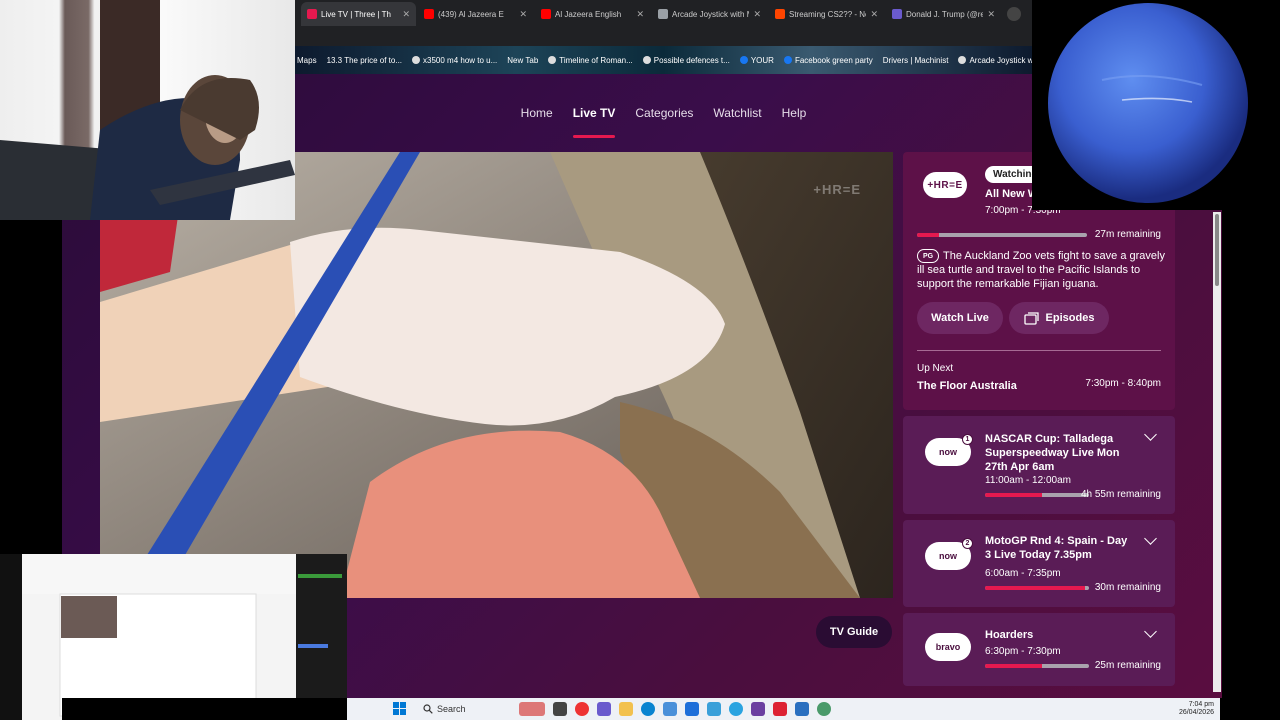 This screenshot has width=1280, height=720. Describe the element at coordinates (560, 709) in the screenshot. I see `task-view-icon` at that location.